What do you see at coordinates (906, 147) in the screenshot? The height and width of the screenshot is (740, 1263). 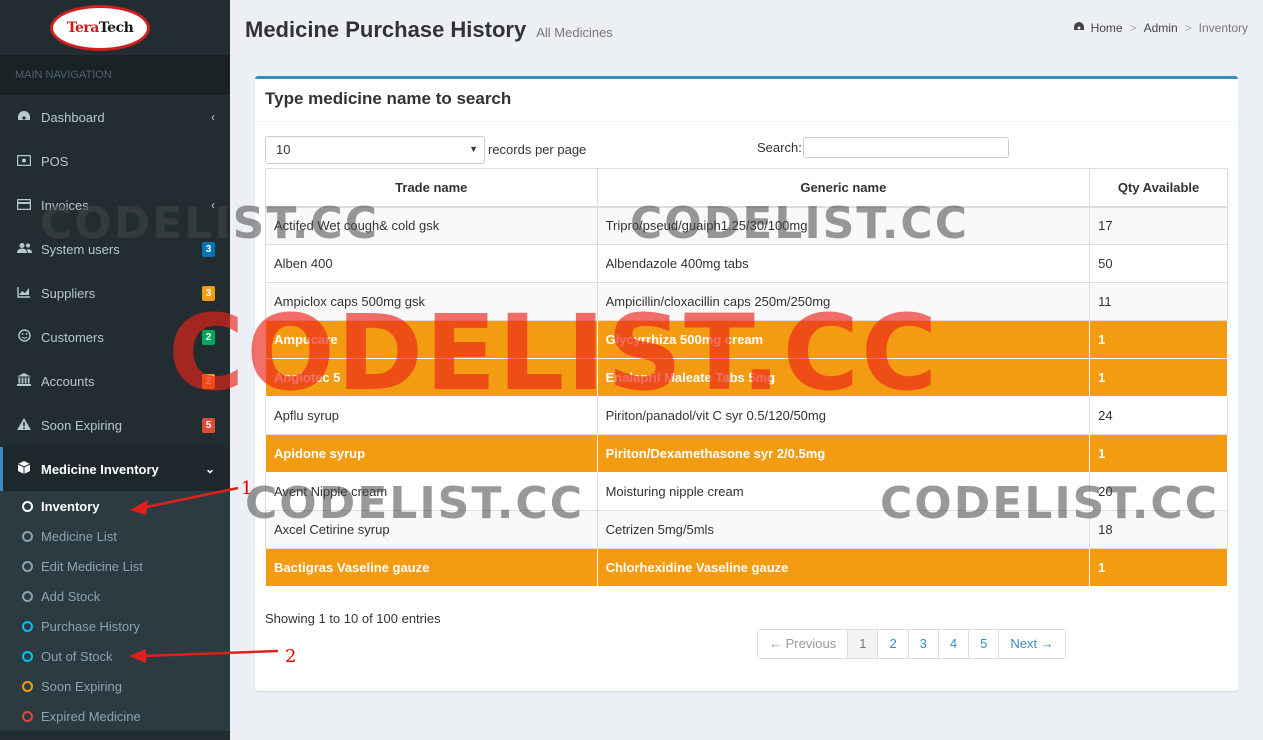 I see `search-input` at bounding box center [906, 147].